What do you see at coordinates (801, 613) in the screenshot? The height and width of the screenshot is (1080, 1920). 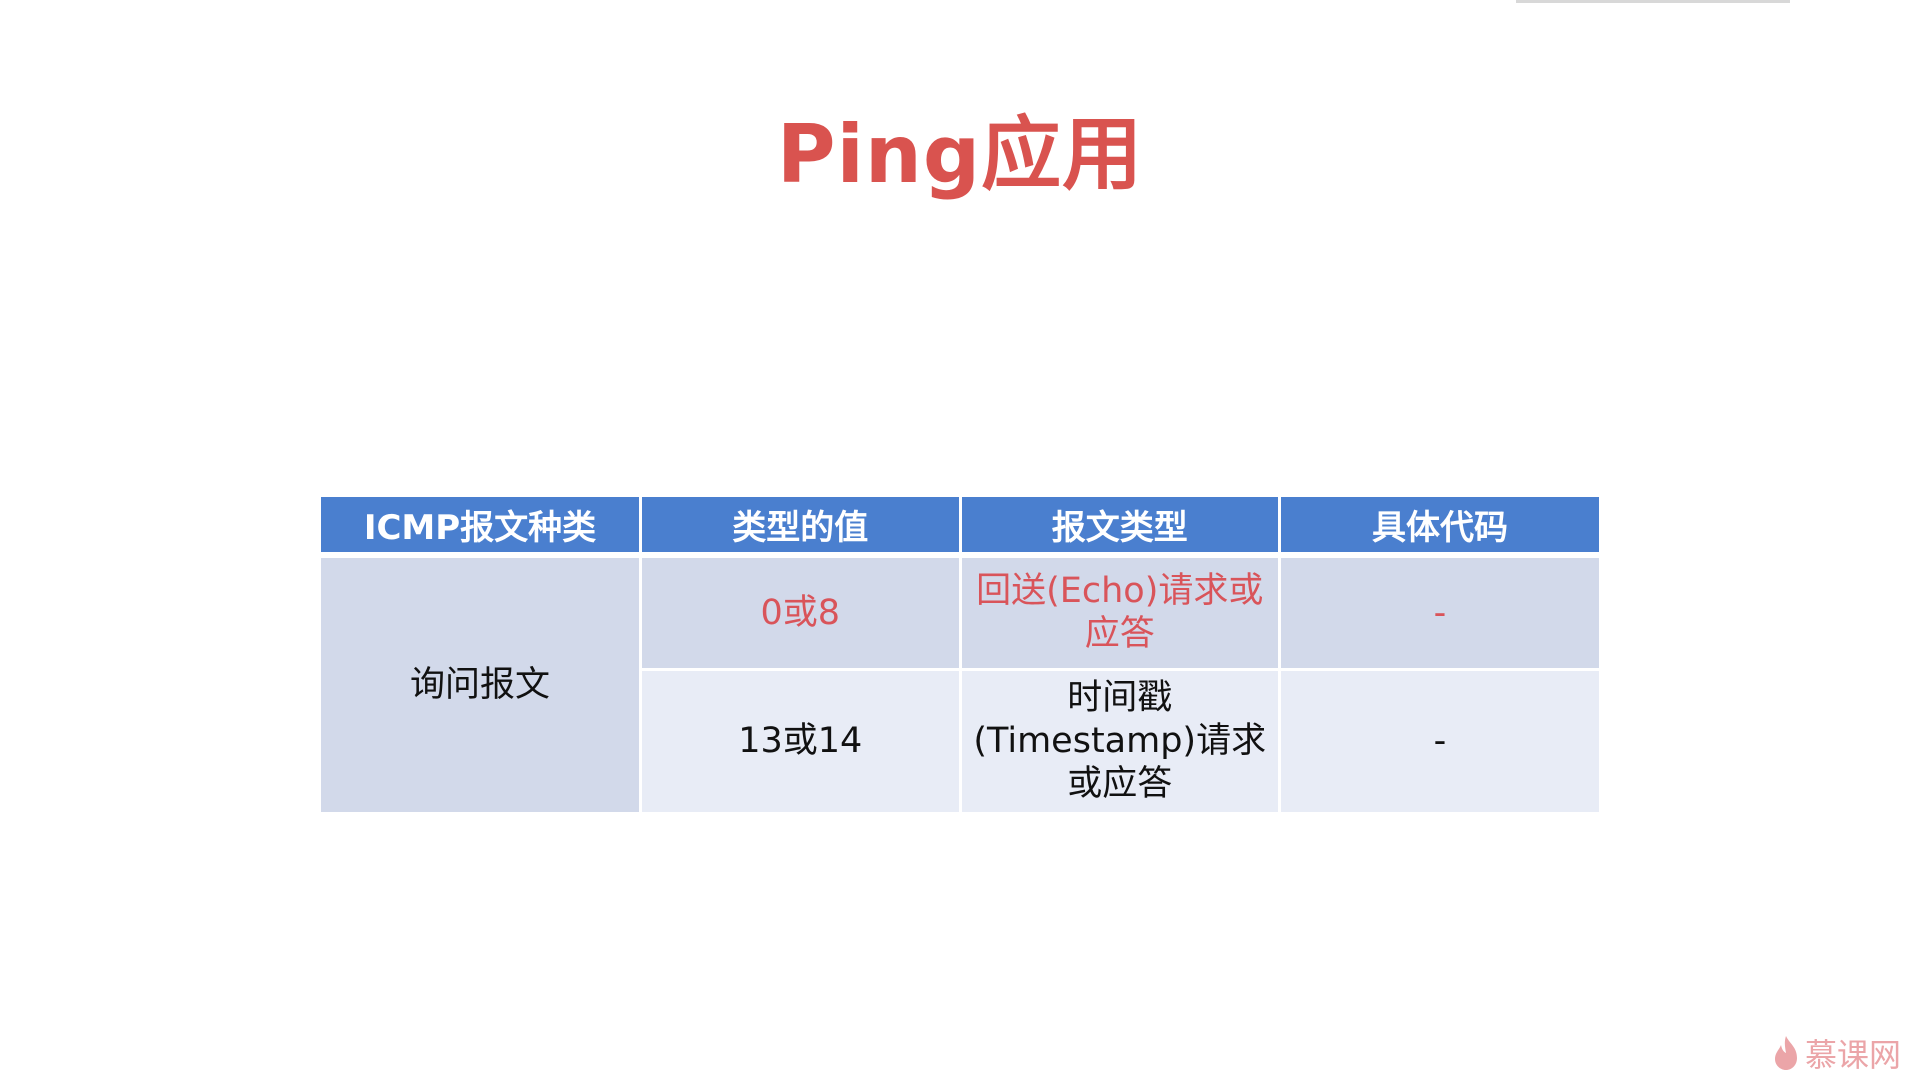 I see `type-value-cell: 0或8` at bounding box center [801, 613].